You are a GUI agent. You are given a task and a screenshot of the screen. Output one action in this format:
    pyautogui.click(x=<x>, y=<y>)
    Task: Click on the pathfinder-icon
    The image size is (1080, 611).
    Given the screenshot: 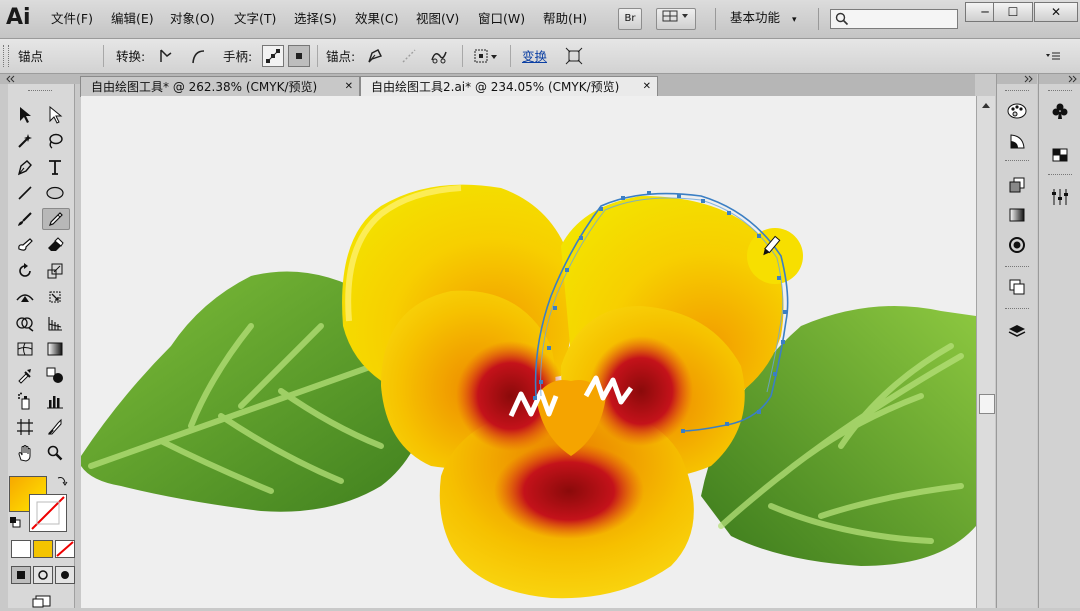 What is the action you would take?
    pyautogui.click(x=1017, y=287)
    